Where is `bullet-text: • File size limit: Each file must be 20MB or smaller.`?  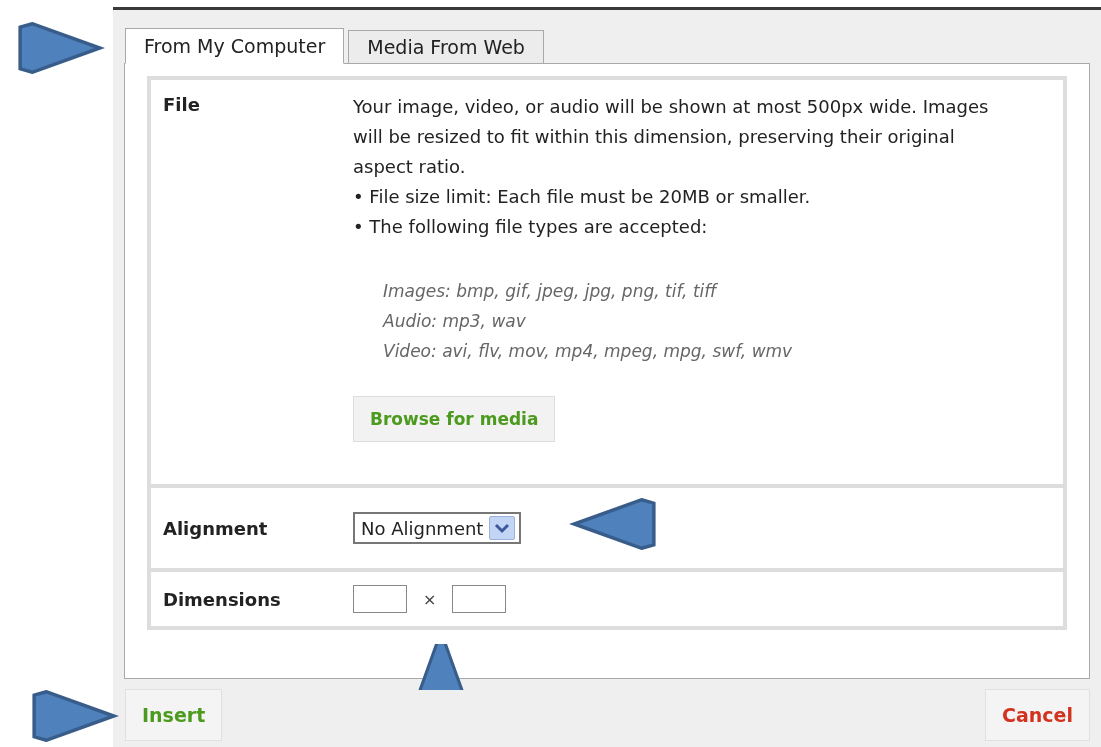 bullet-text: • File size limit: Each file must be 20MB or smaller. is located at coordinates (582, 197).